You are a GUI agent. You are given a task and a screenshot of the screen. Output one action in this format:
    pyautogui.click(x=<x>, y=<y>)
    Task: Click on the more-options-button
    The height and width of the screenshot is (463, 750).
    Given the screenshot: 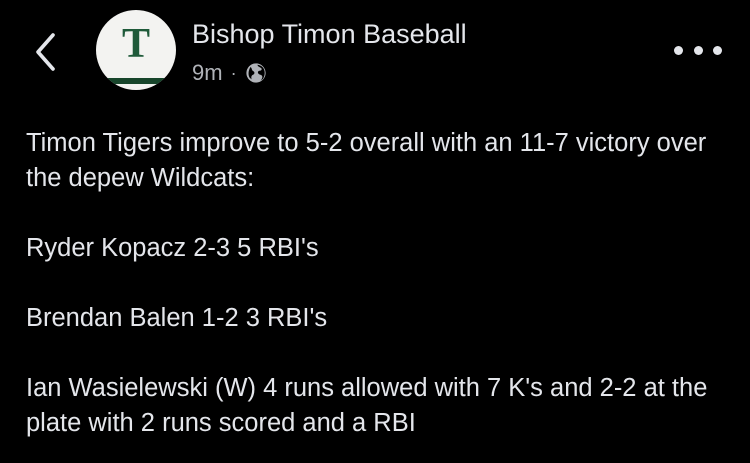 What is the action you would take?
    pyautogui.click(x=698, y=50)
    